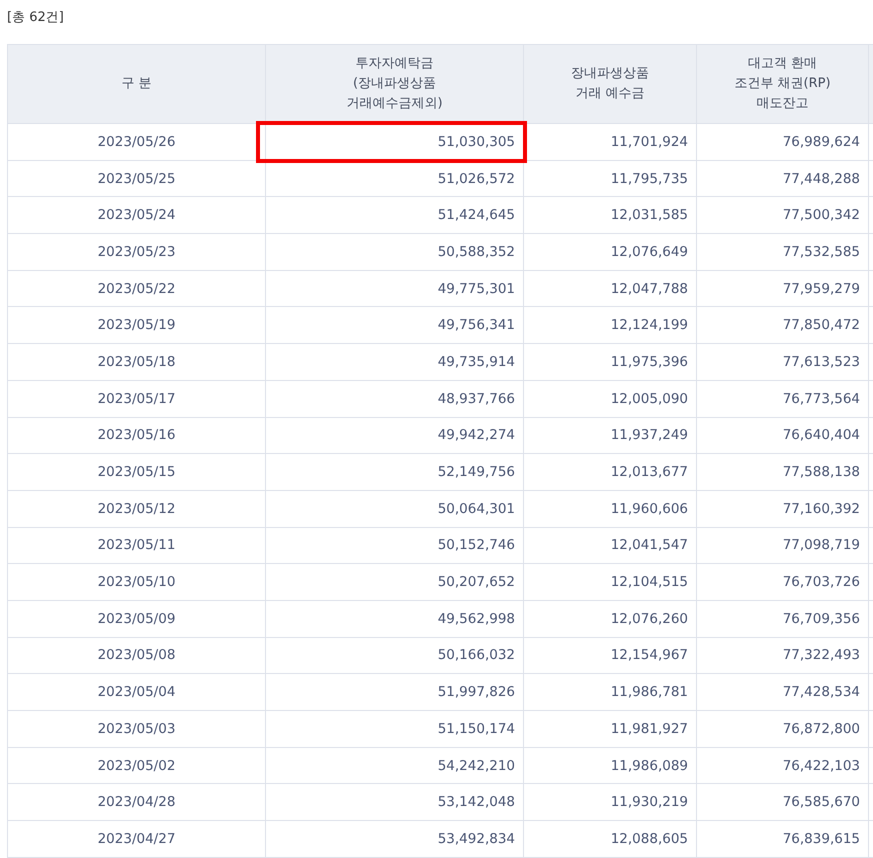  I want to click on table-cell: 51,026,572, so click(395, 178).